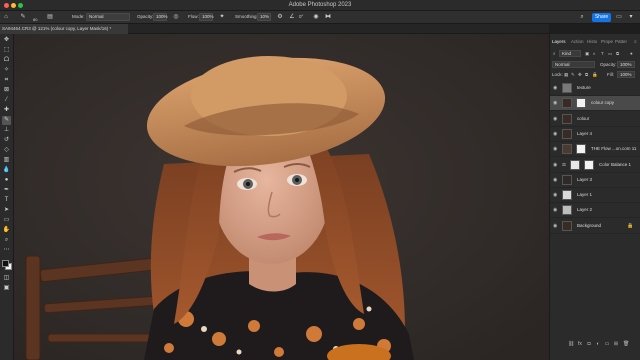 The width and height of the screenshot is (640, 360). I want to click on layer-name: Color Balance 1, so click(615, 164).